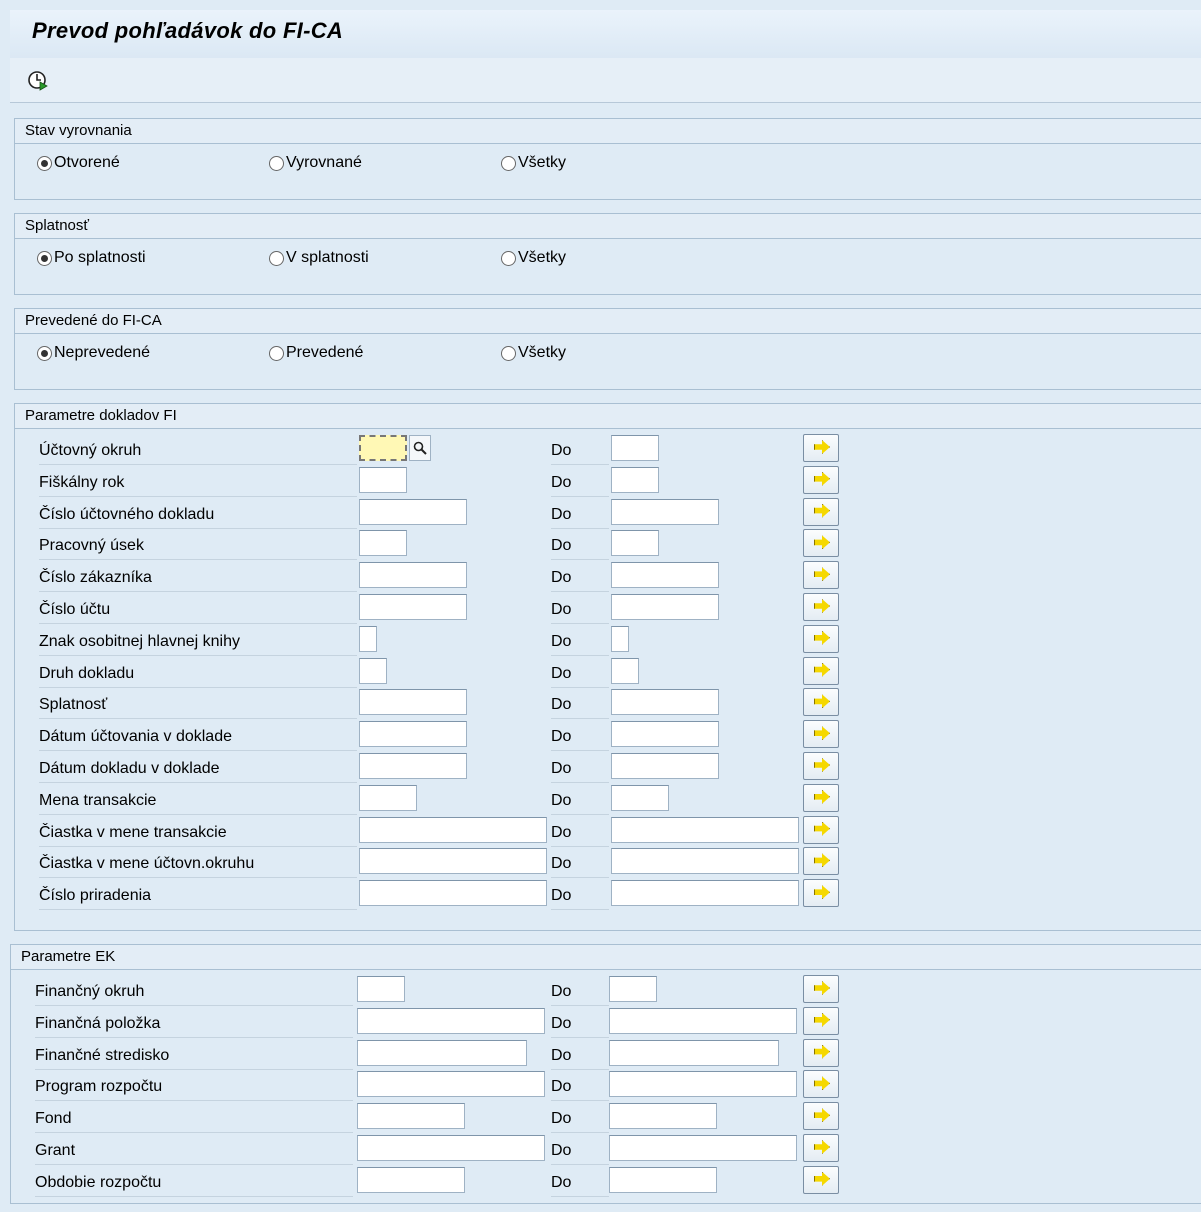 The width and height of the screenshot is (1201, 1212). I want to click on execute-icon, so click(38, 80).